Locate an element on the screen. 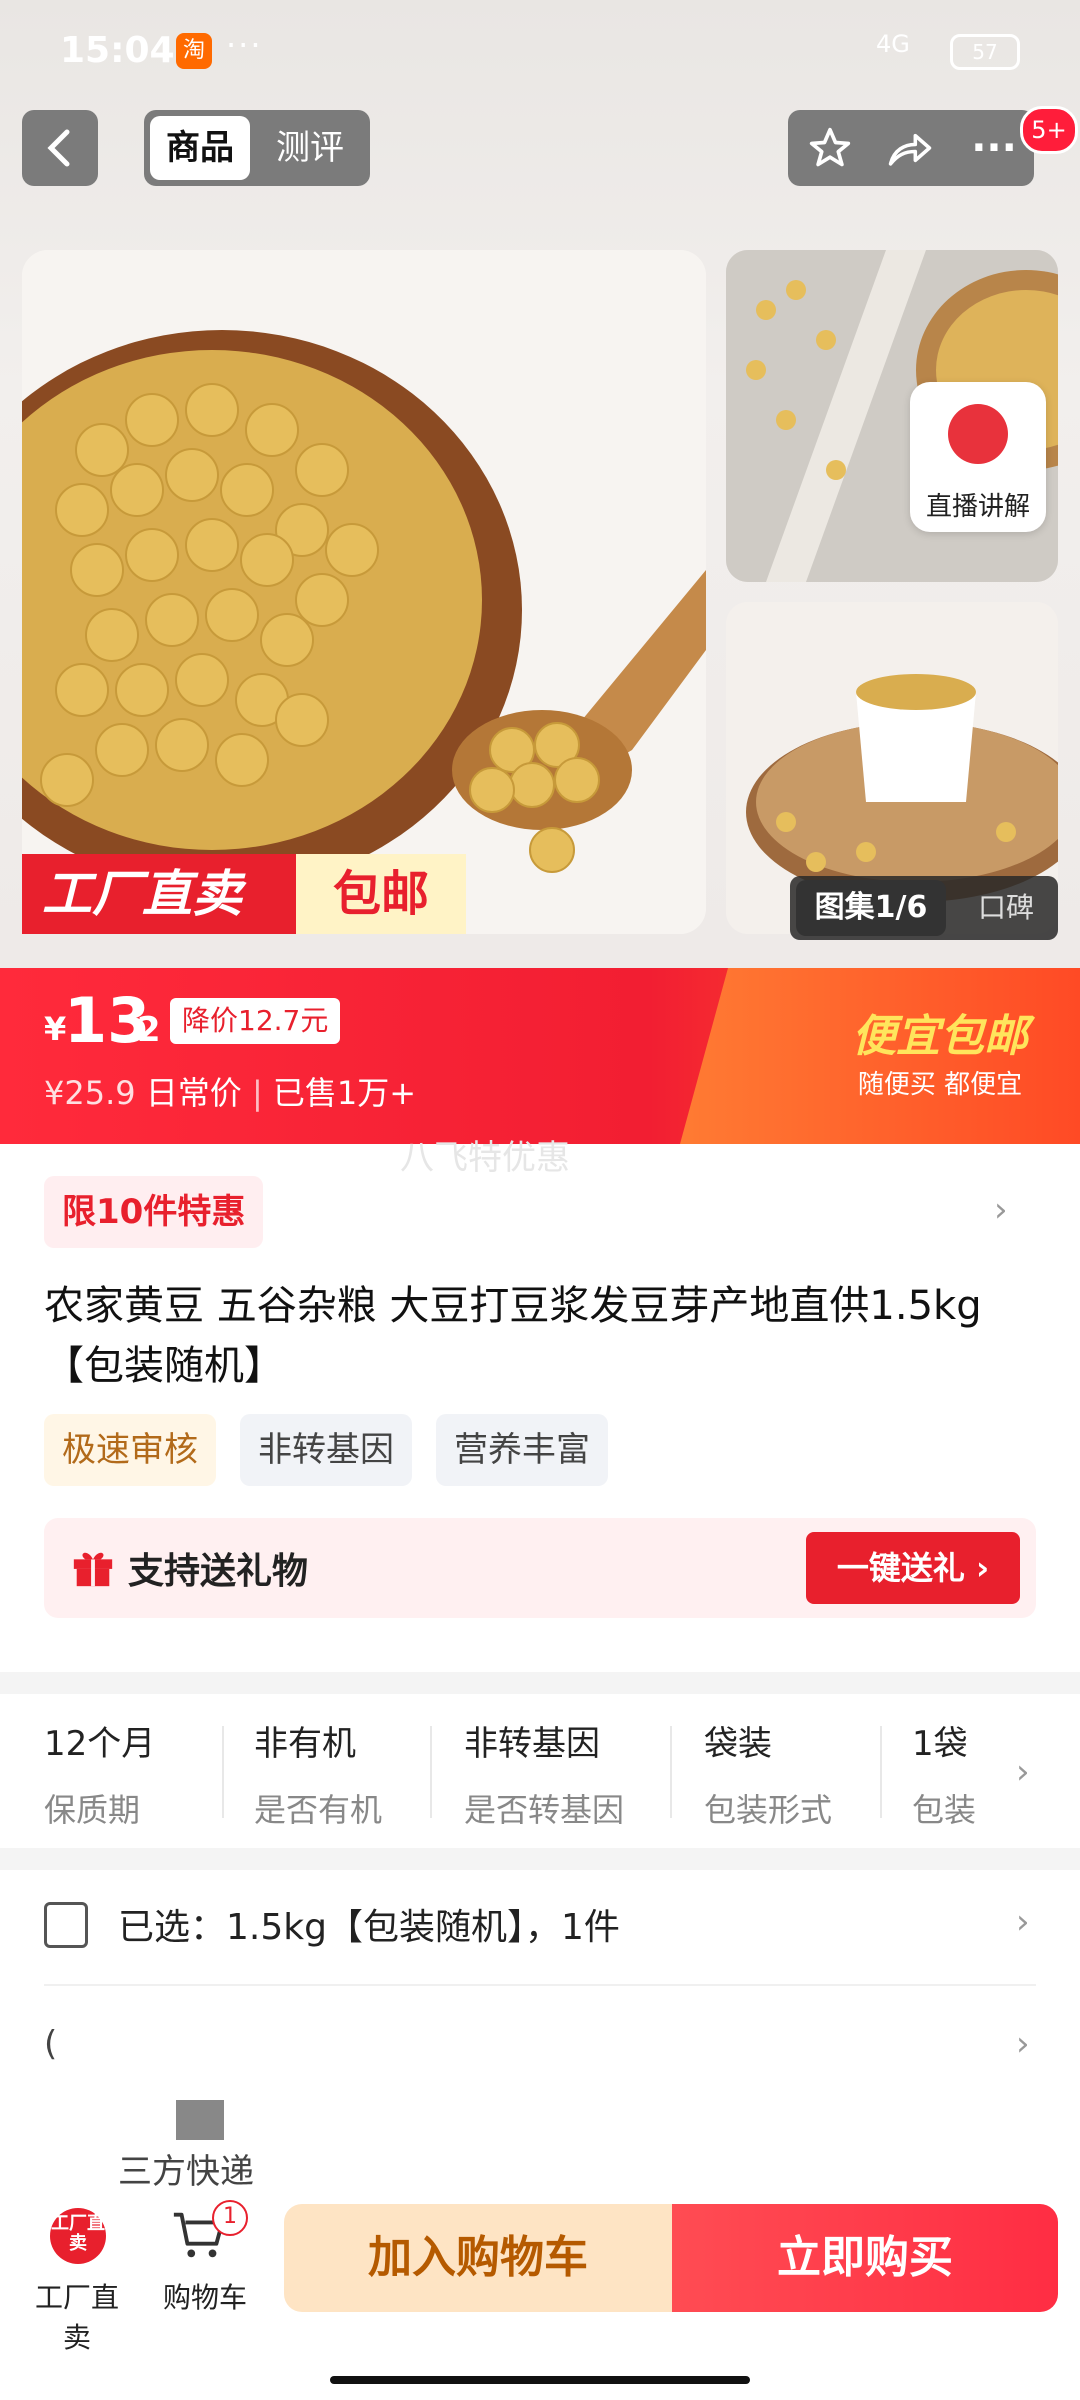 Image resolution: width=1080 pixels, height=2400 pixels. add-to-cart-button: 加入购物车 is located at coordinates (478, 2258).